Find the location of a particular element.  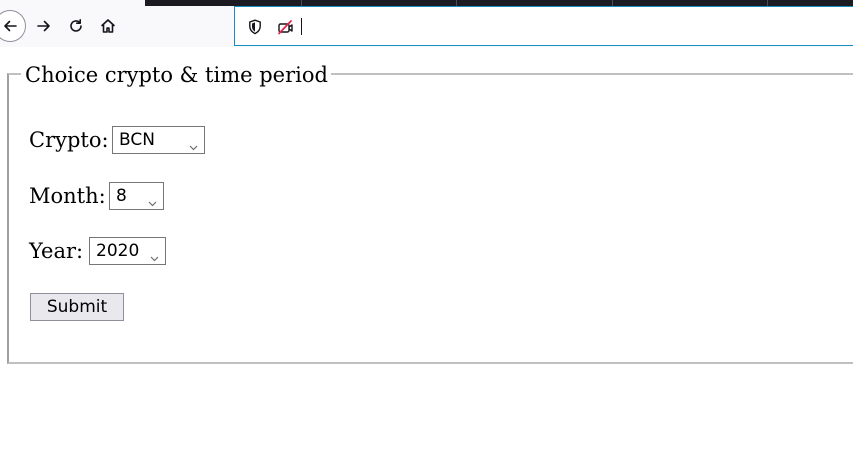

home-button is located at coordinates (108, 26).